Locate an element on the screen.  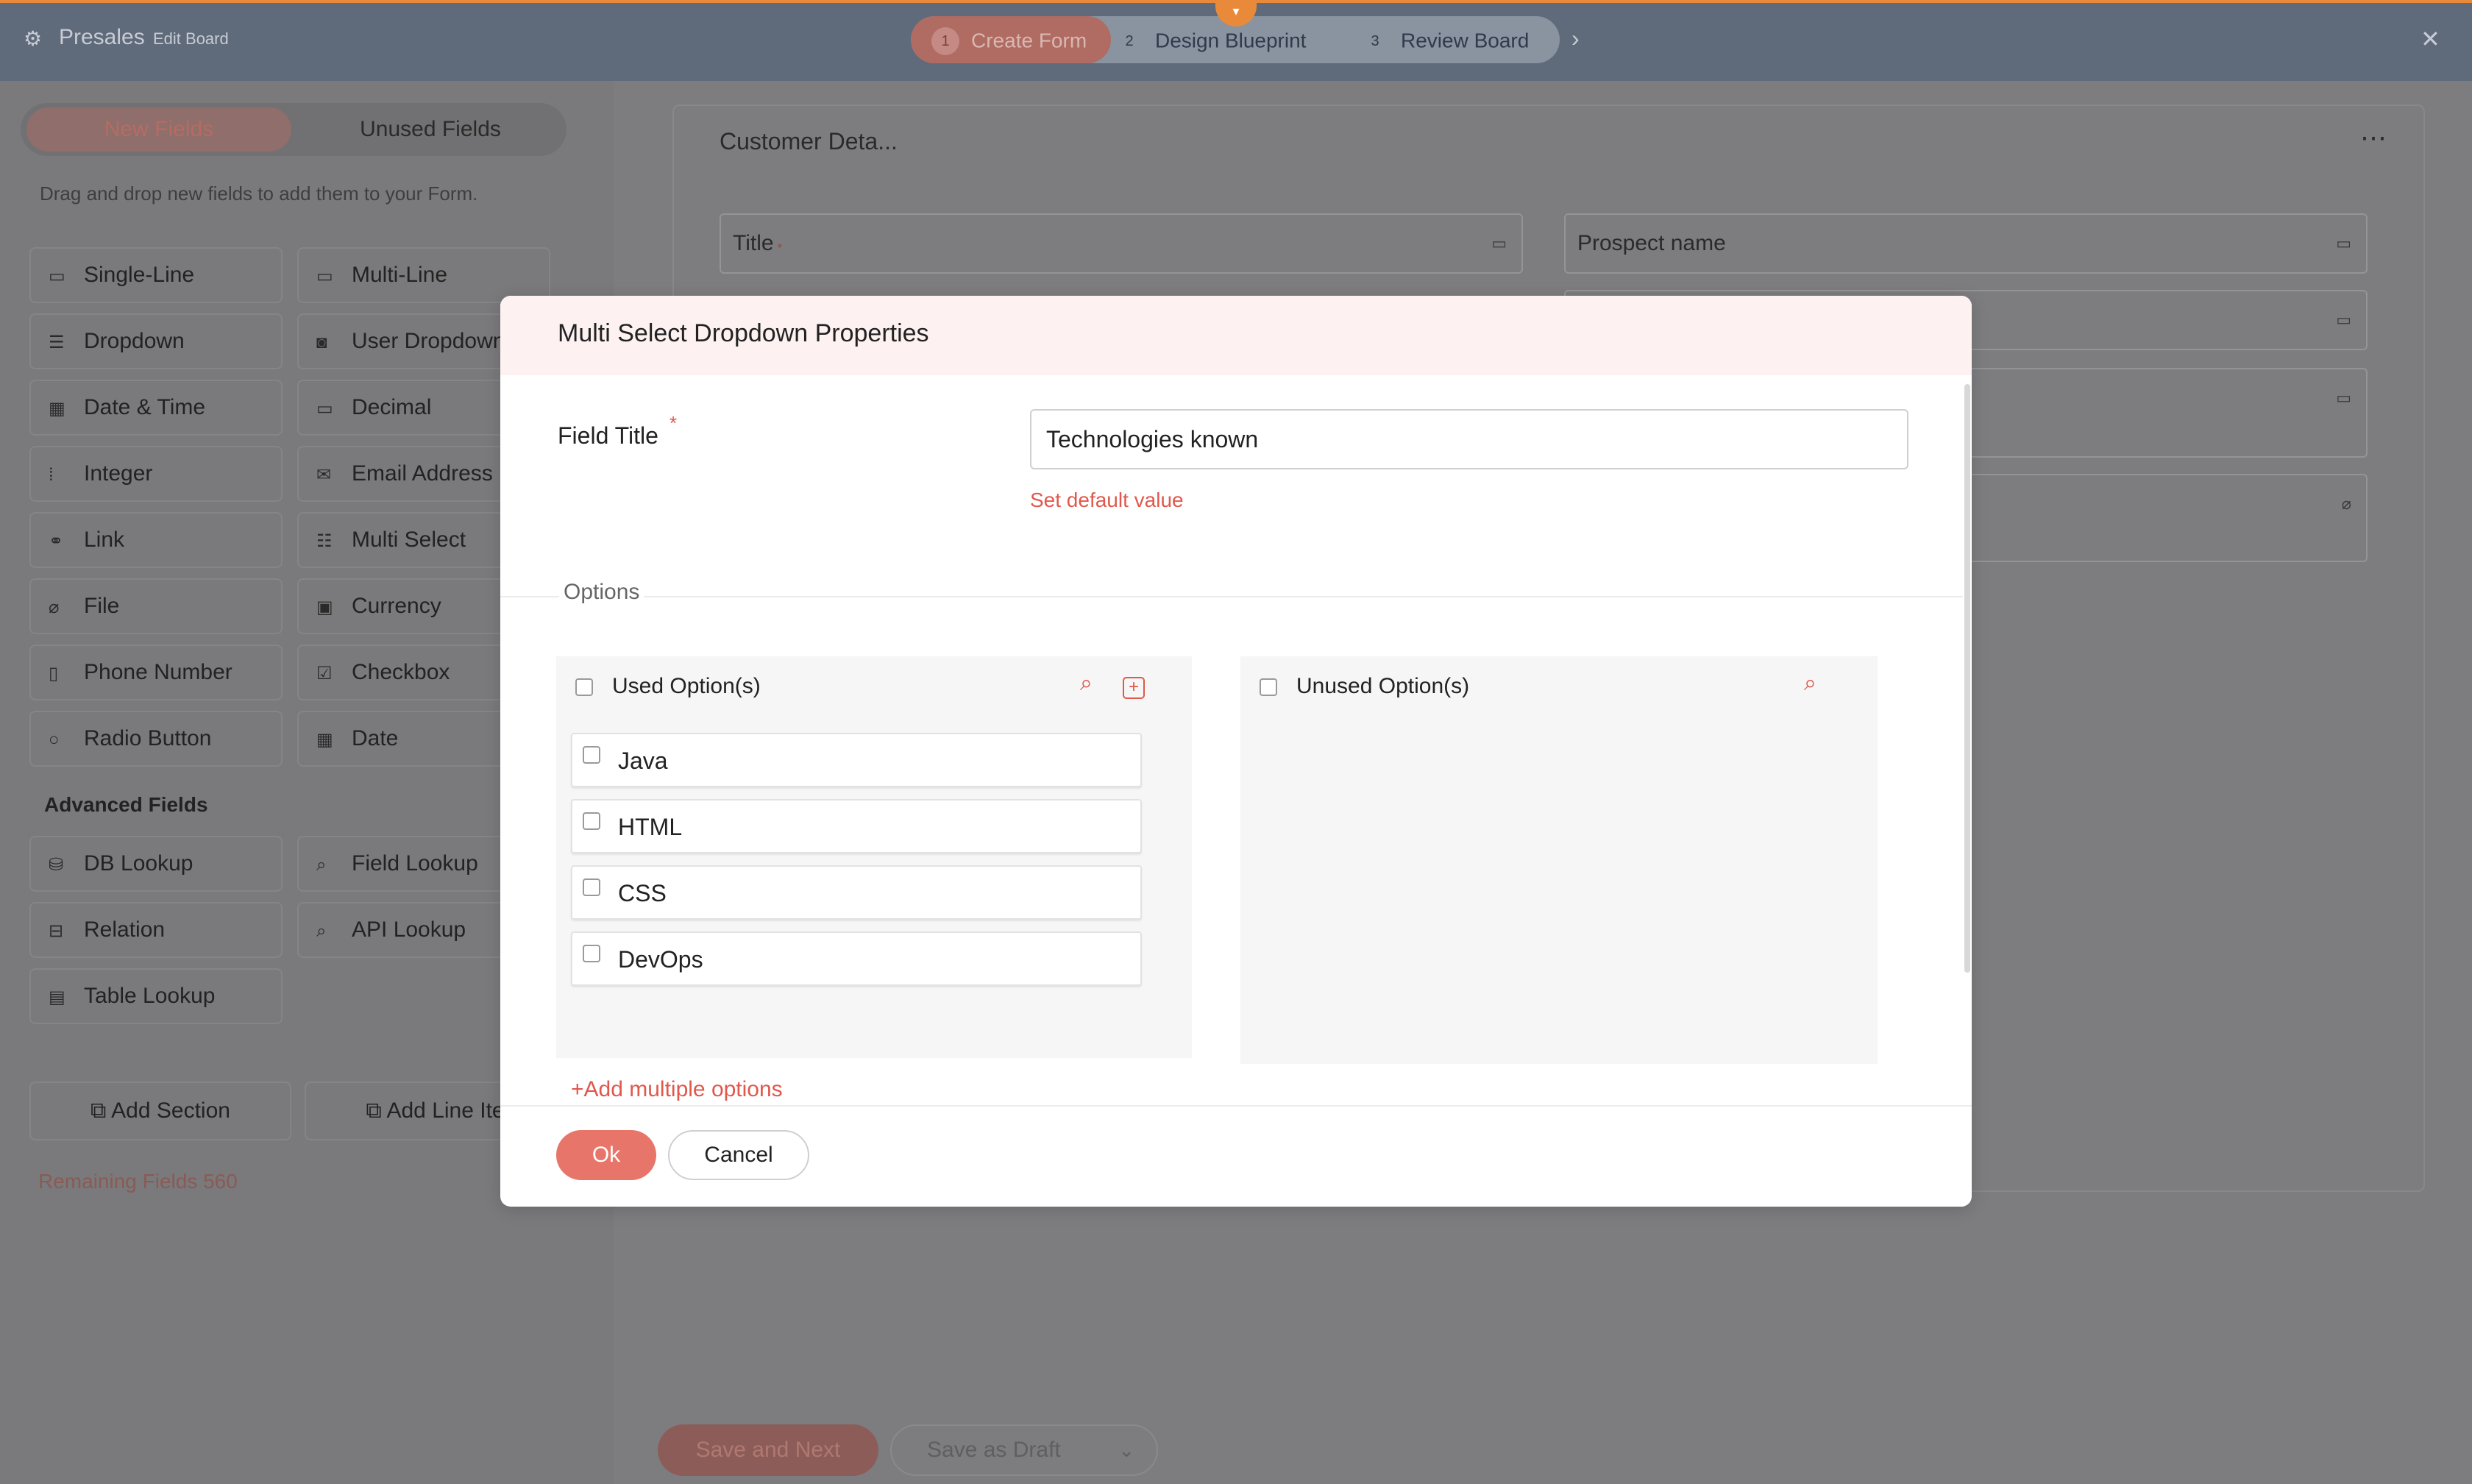
phone-icon: ▯ is located at coordinates (54, 674).